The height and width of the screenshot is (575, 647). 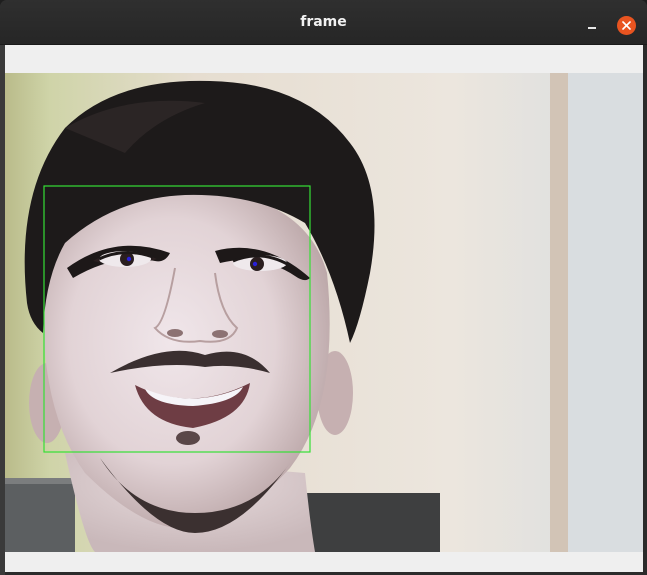 I want to click on top-margin, so click(x=324, y=59).